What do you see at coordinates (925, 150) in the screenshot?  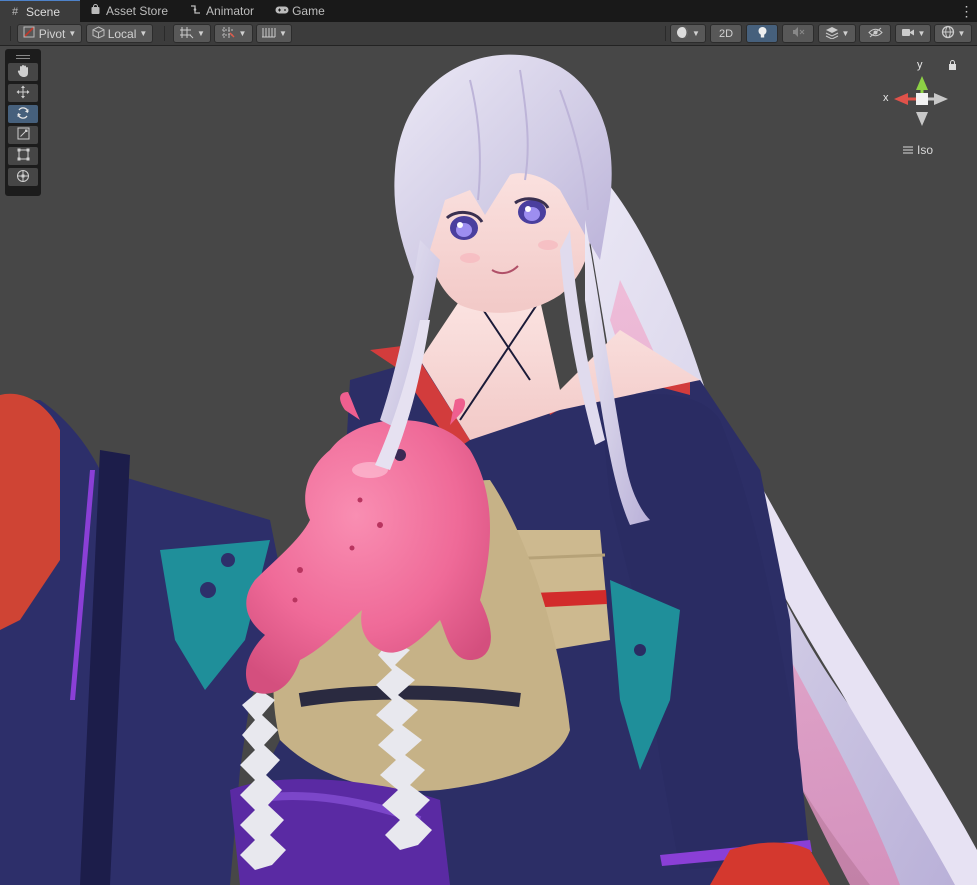 I see `projection-label: Iso` at bounding box center [925, 150].